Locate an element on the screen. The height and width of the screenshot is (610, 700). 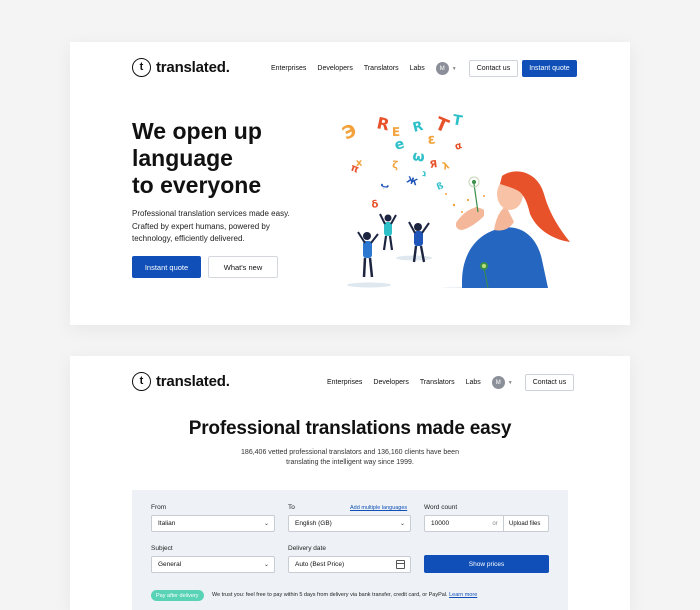
delivery-date-label: Delivery date is located at coordinates (307, 548).